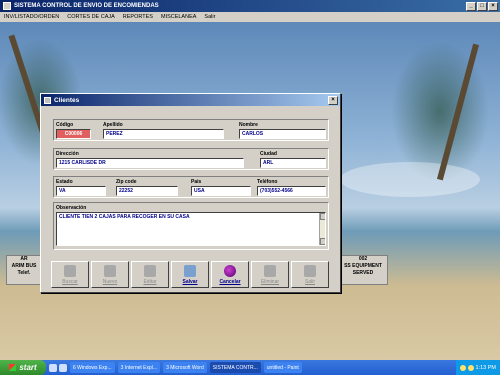 The height and width of the screenshot is (375, 500). What do you see at coordinates (267, 182) in the screenshot?
I see `label-telefono: Teléfono` at bounding box center [267, 182].